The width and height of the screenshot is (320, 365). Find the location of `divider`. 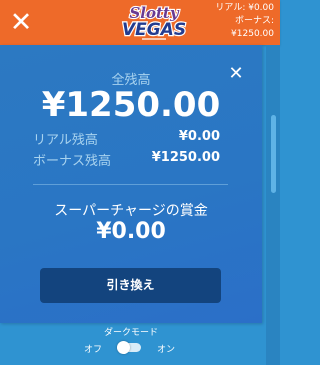

divider is located at coordinates (130, 184).